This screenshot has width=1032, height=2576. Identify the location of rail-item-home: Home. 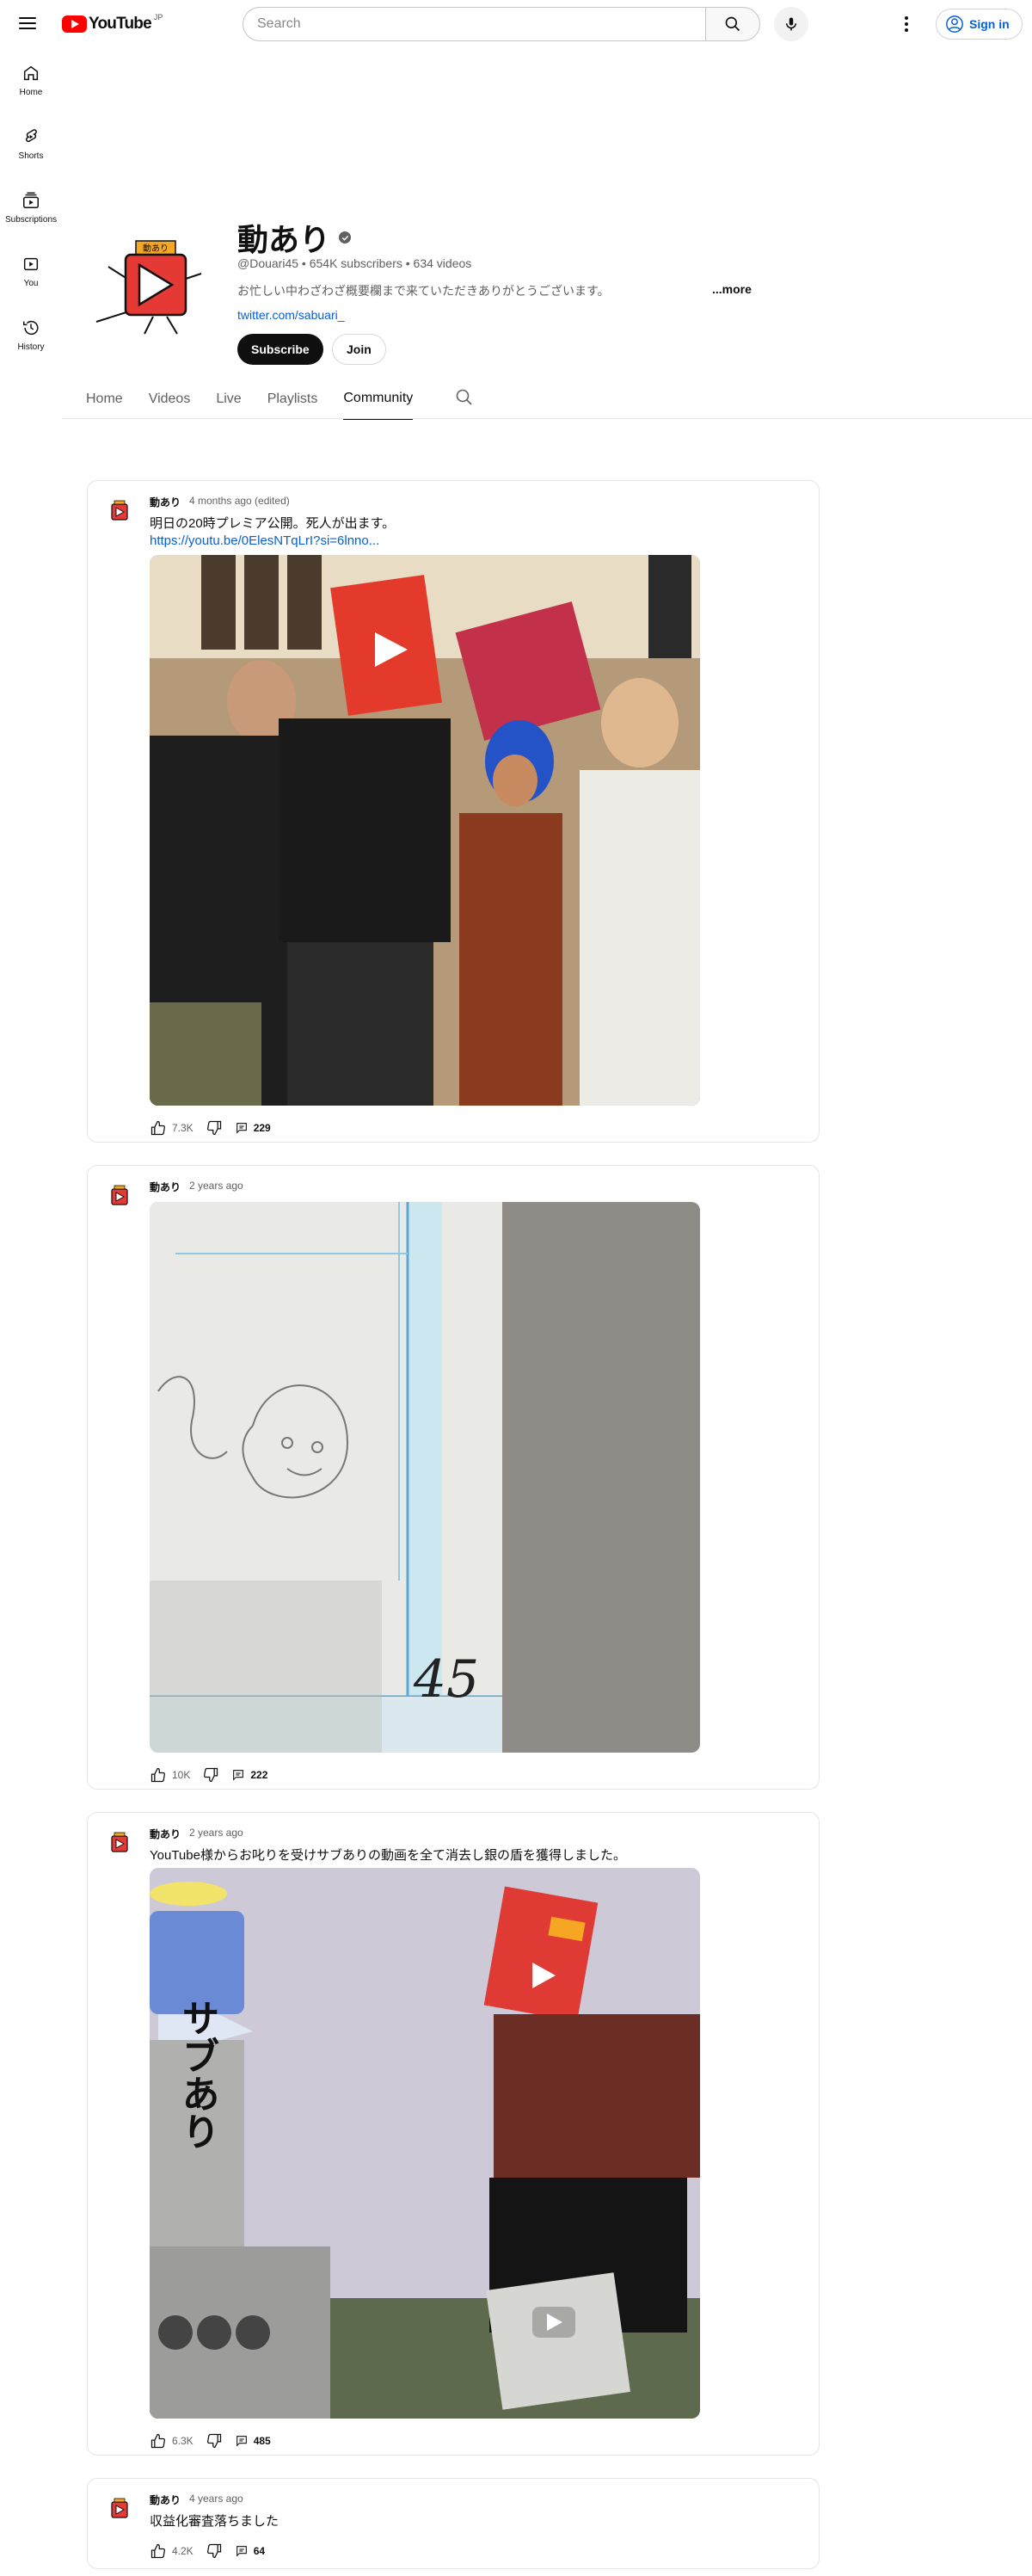
(31, 80).